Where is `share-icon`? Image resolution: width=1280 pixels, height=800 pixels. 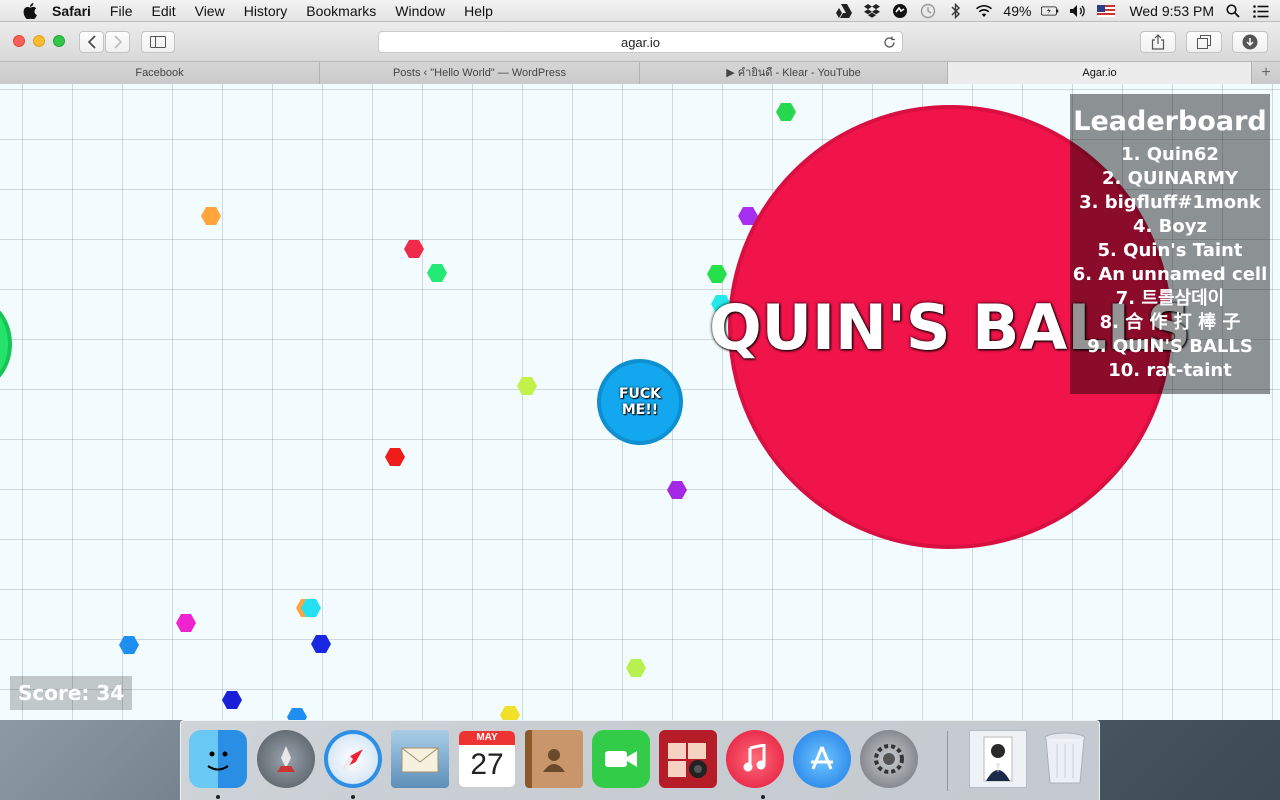
share-icon is located at coordinates (1158, 42).